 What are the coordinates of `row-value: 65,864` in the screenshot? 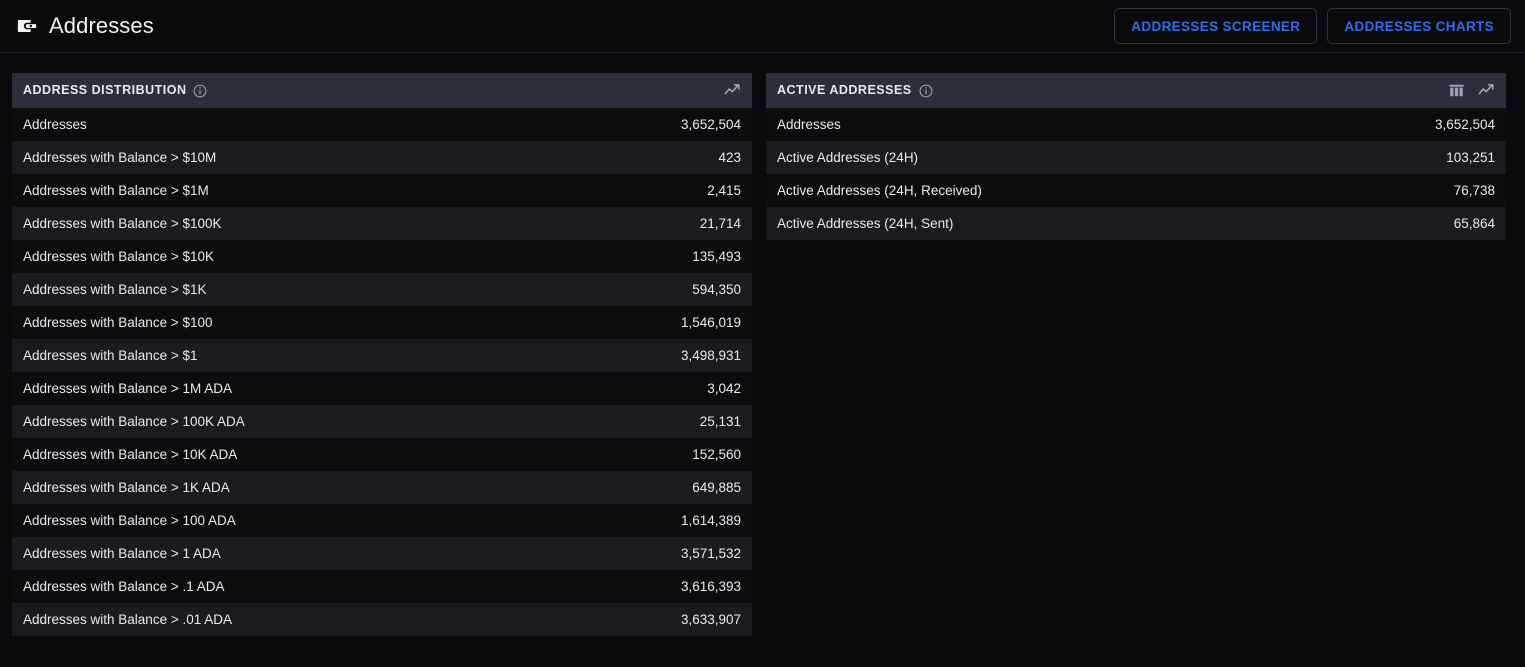 It's located at (1474, 223).